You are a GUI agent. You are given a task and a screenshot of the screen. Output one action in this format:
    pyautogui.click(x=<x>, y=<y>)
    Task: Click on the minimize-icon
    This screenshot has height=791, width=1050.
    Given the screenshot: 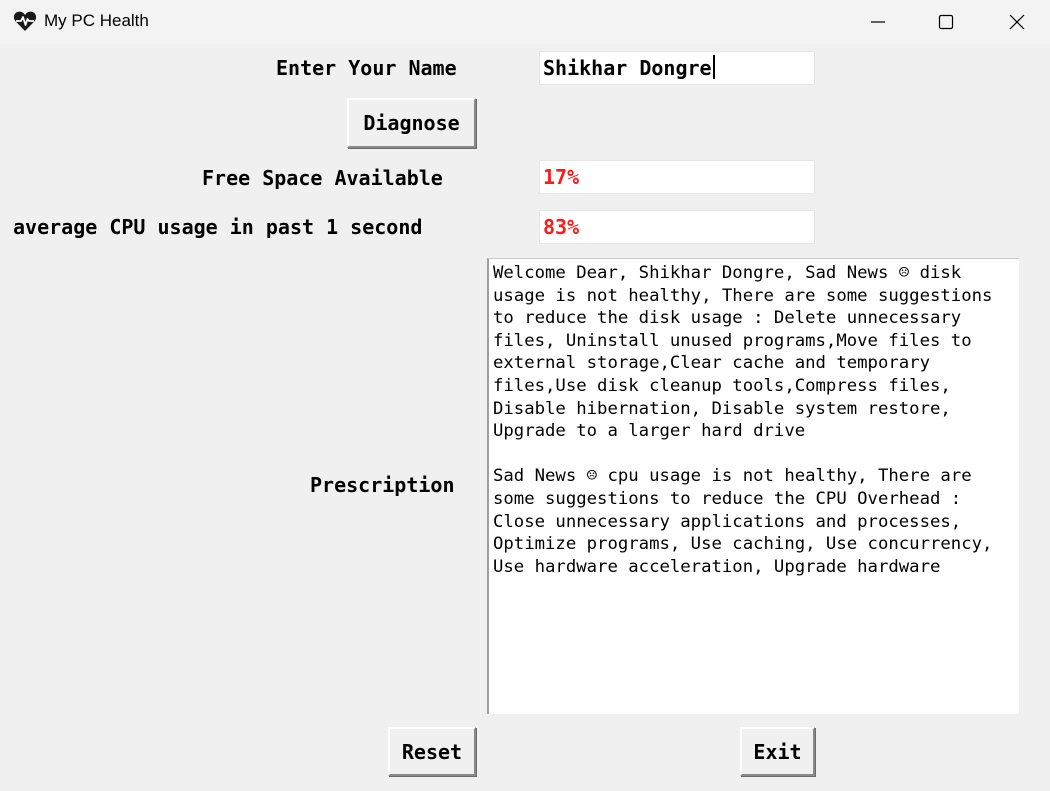 What is the action you would take?
    pyautogui.click(x=878, y=22)
    